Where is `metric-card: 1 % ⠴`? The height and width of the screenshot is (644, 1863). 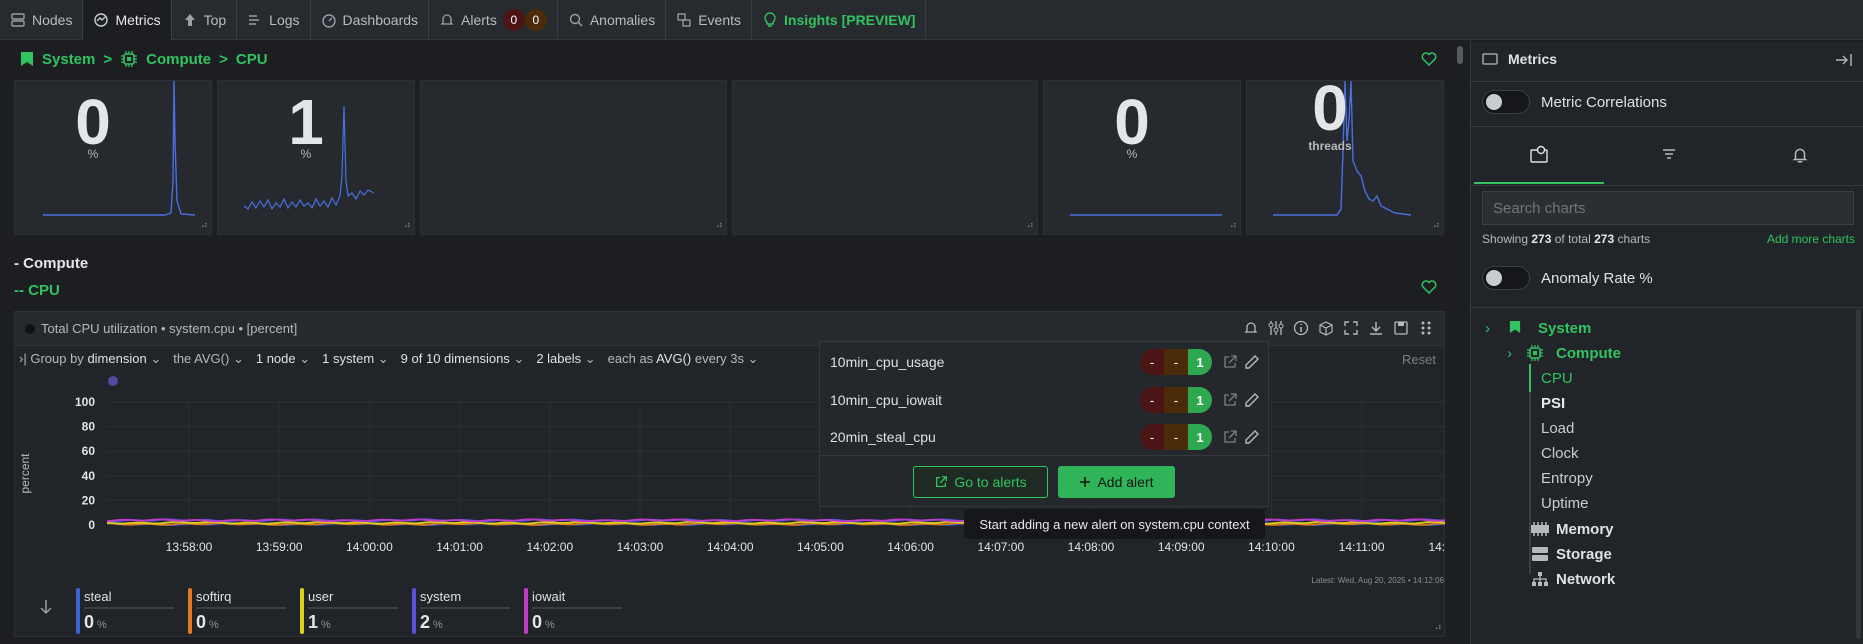
metric-card: 1 % ⠴ is located at coordinates (316, 157).